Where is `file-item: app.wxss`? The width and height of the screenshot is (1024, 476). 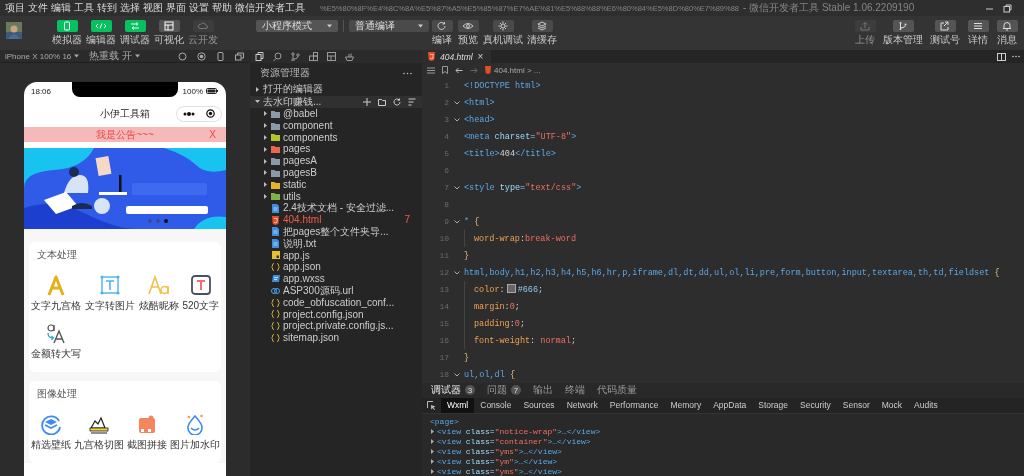 file-item: app.wxss is located at coordinates (304, 279).